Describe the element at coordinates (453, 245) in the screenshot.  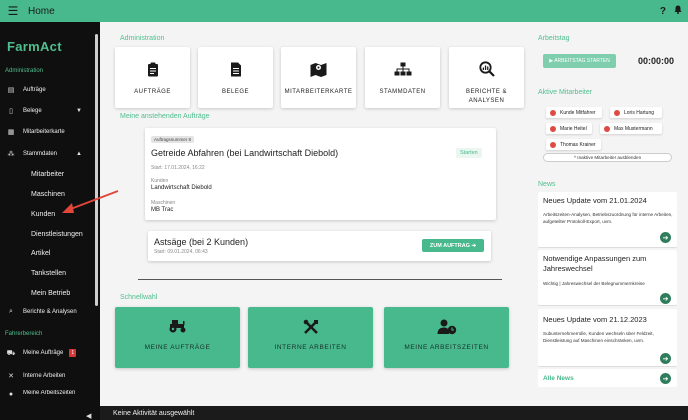
I see `to-order-button: ZUM AUFTRAG ➔` at that location.